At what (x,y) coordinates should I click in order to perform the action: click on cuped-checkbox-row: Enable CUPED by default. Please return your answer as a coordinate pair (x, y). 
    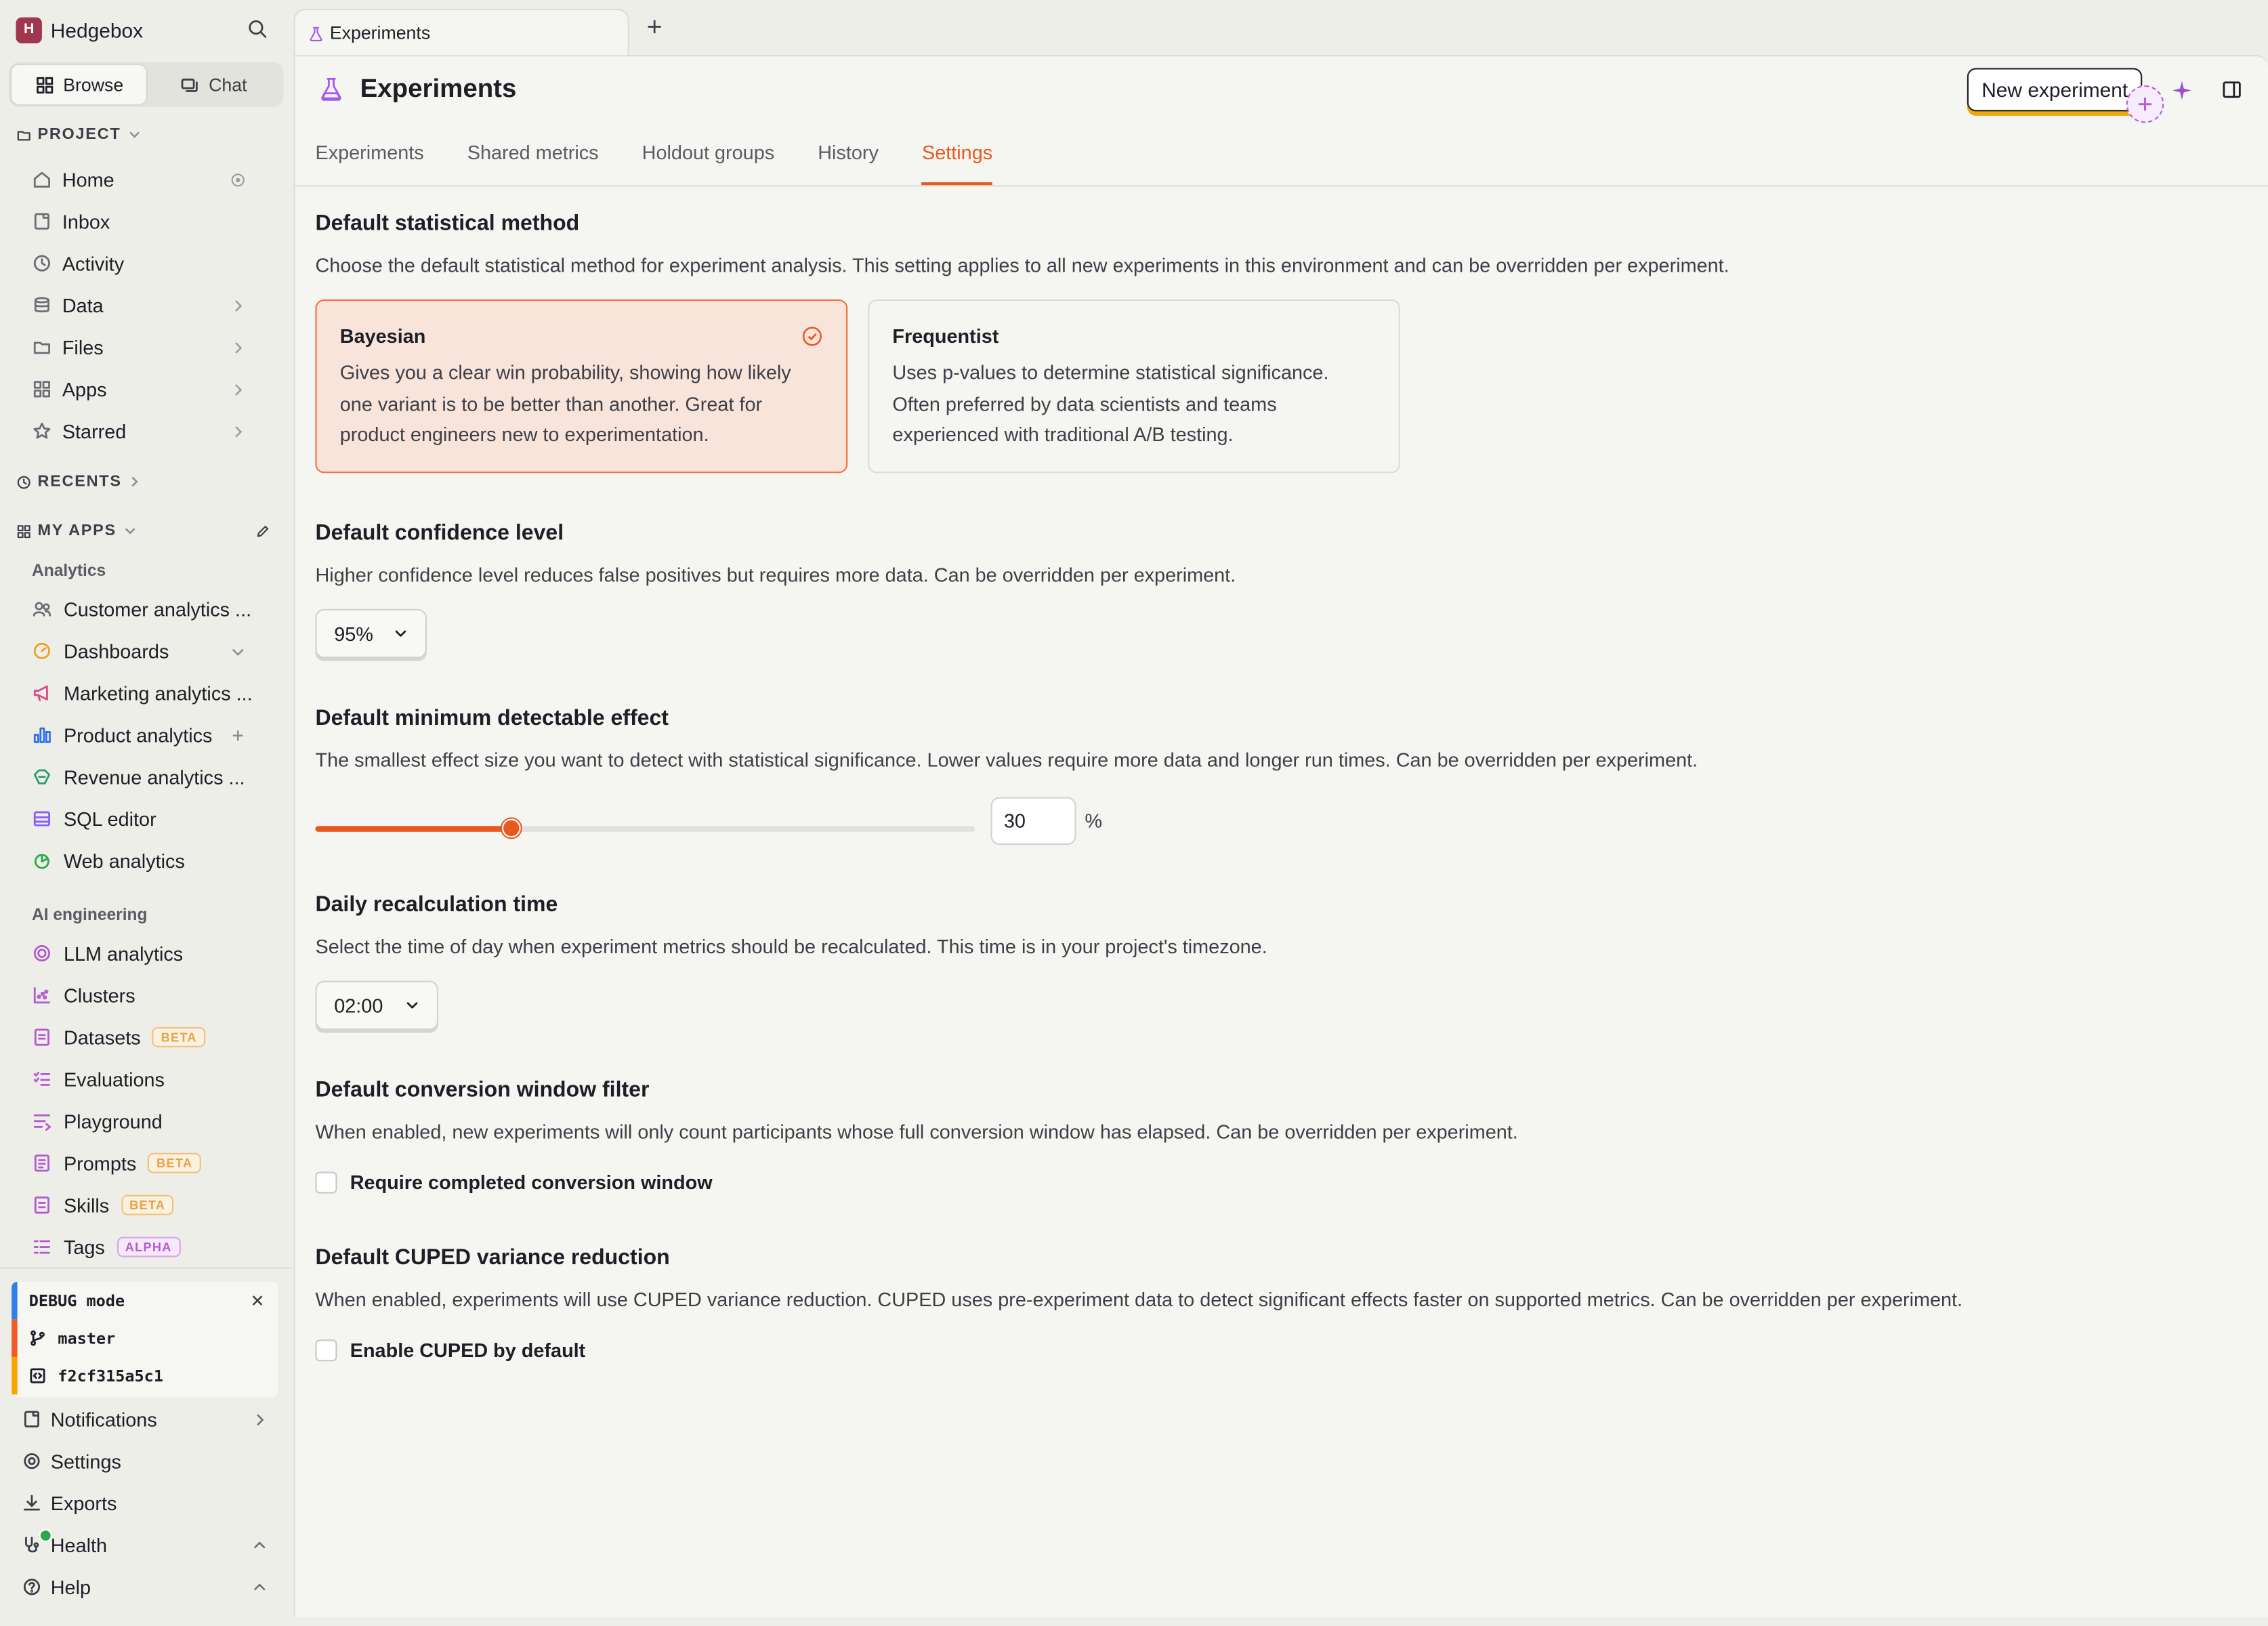
    Looking at the image, I should click on (450, 1350).